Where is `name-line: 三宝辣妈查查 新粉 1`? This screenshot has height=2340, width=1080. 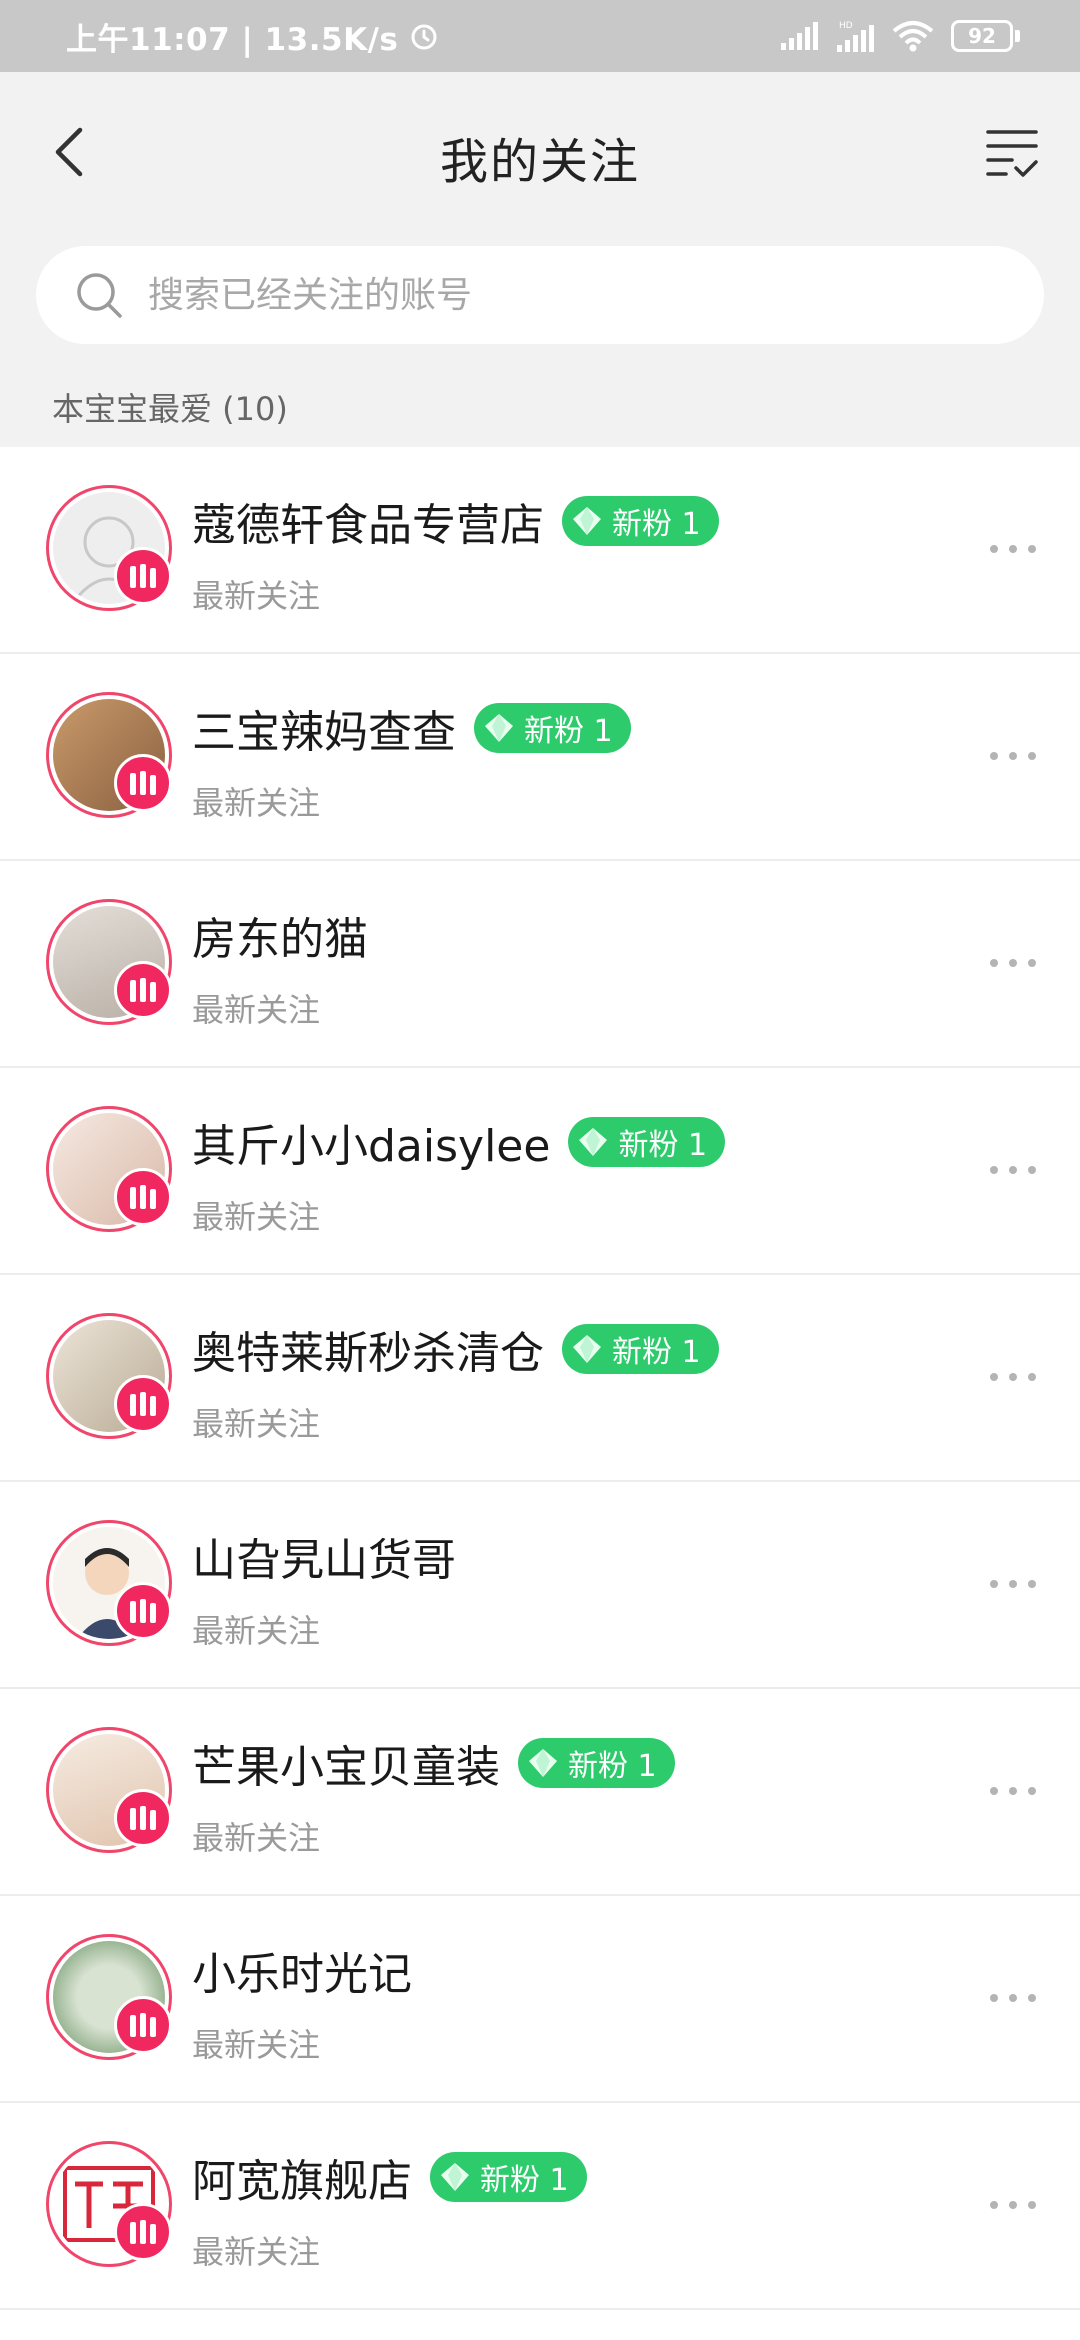 name-line: 三宝辣妈查查 新粉 1 is located at coordinates (411, 728).